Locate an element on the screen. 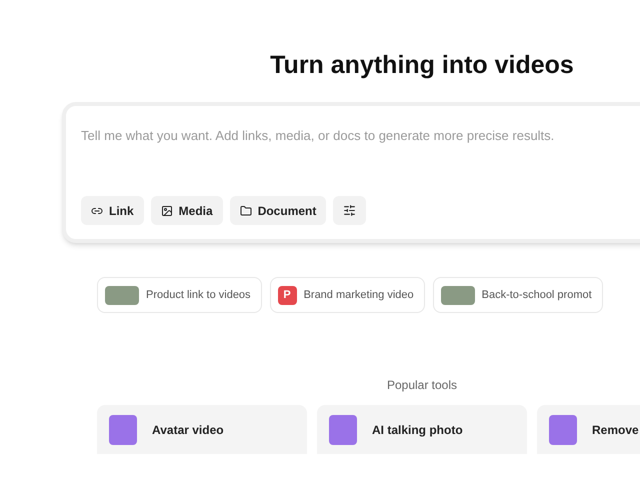 The height and width of the screenshot is (478, 640). folder-icon is located at coordinates (246, 210).